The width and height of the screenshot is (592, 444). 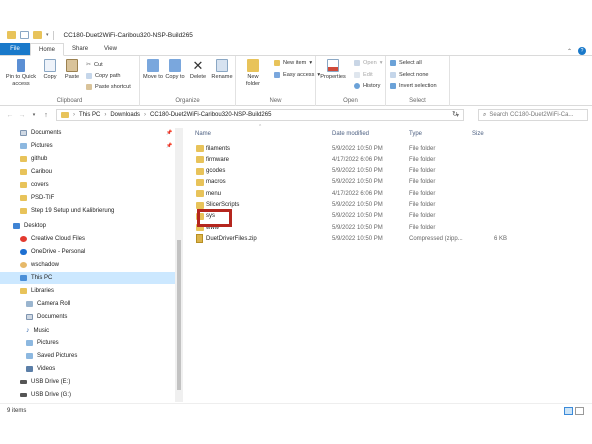 What do you see at coordinates (359, 148) in the screenshot?
I see `file-row: filaments 5/9/2022 10:50 PM File folder` at bounding box center [359, 148].